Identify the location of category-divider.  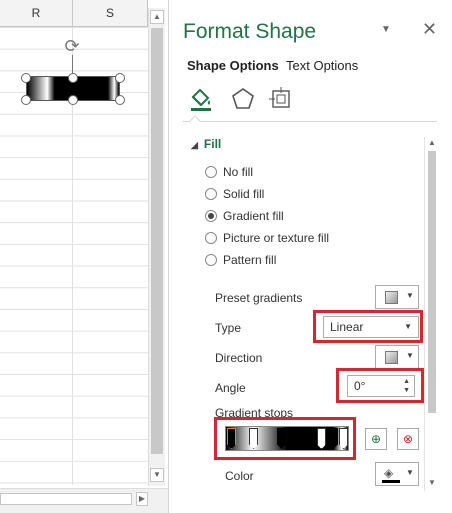
(310, 121).